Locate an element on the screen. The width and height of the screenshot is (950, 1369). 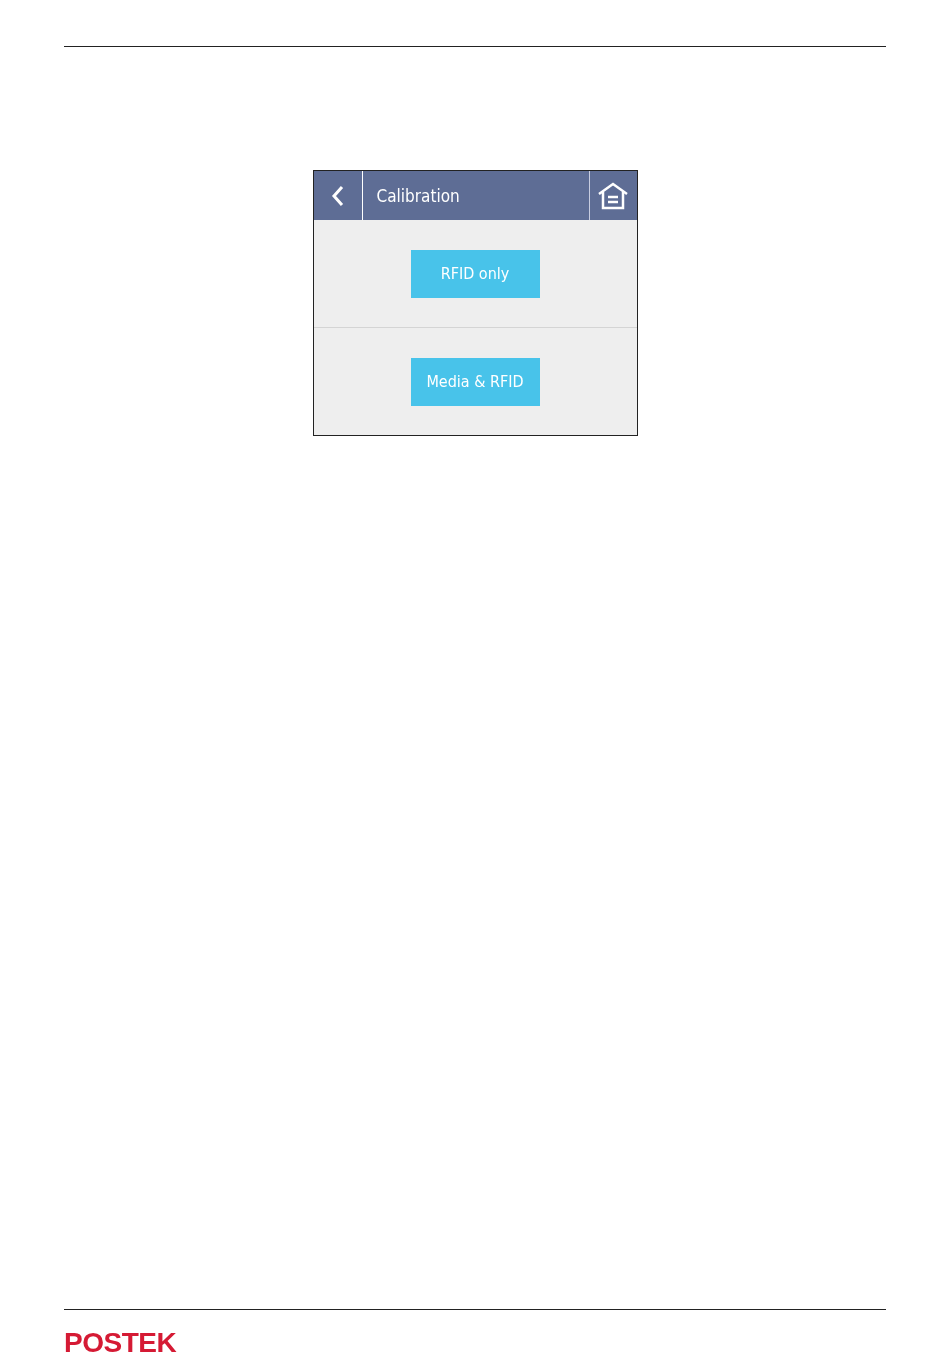
screen-title: Calibration is located at coordinates (418, 195).